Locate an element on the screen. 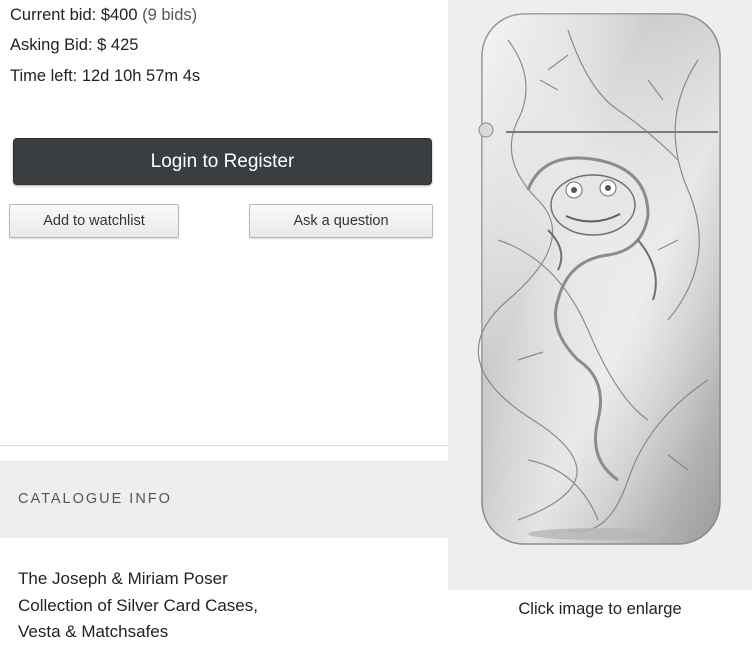 This screenshot has height=649, width=752. ask-a-question-button: Ask a question is located at coordinates (341, 221).